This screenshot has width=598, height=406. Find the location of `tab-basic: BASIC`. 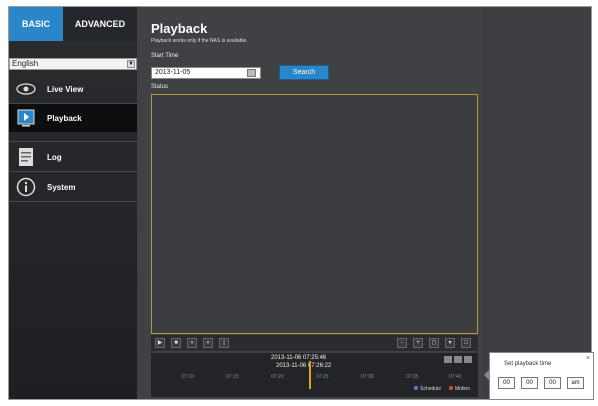

tab-basic: BASIC is located at coordinates (36, 24).